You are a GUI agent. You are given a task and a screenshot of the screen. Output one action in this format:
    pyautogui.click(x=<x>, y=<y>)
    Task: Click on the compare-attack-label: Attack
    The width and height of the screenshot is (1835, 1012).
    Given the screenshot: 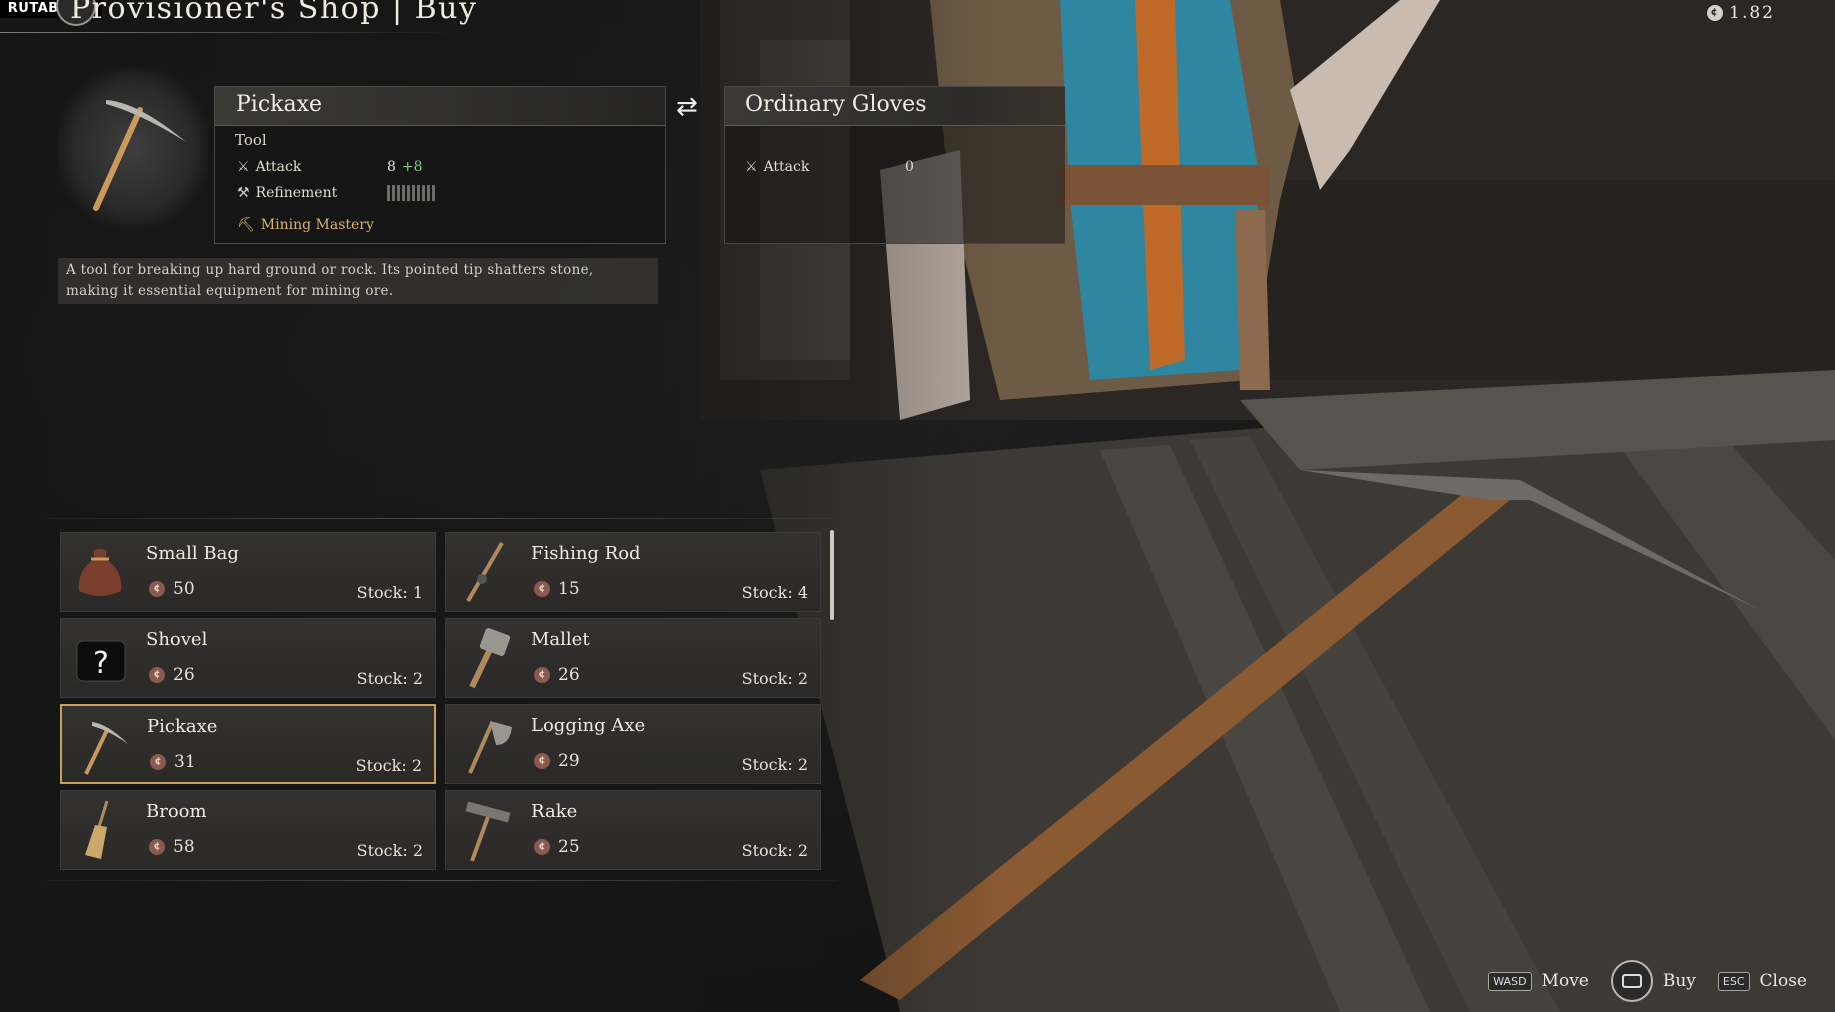 What is the action you would take?
    pyautogui.click(x=786, y=167)
    